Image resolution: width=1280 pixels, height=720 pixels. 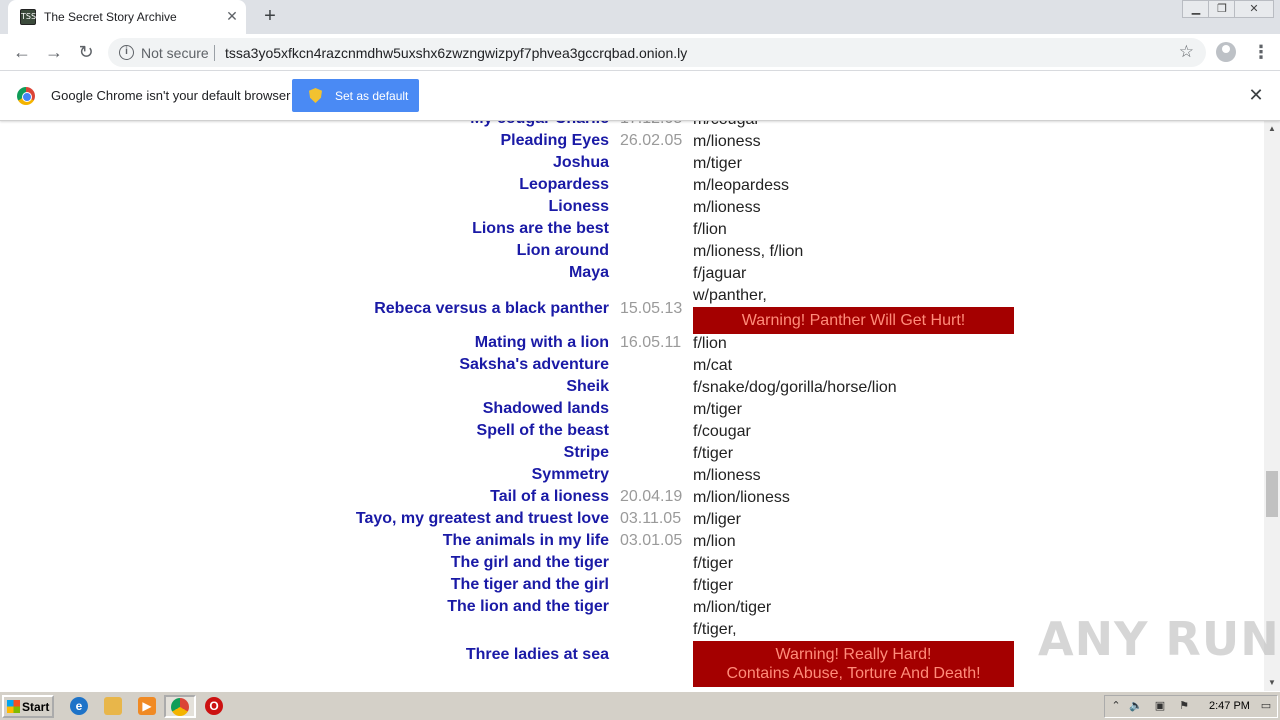 I want to click on story-tags: f/cougar, so click(x=722, y=431).